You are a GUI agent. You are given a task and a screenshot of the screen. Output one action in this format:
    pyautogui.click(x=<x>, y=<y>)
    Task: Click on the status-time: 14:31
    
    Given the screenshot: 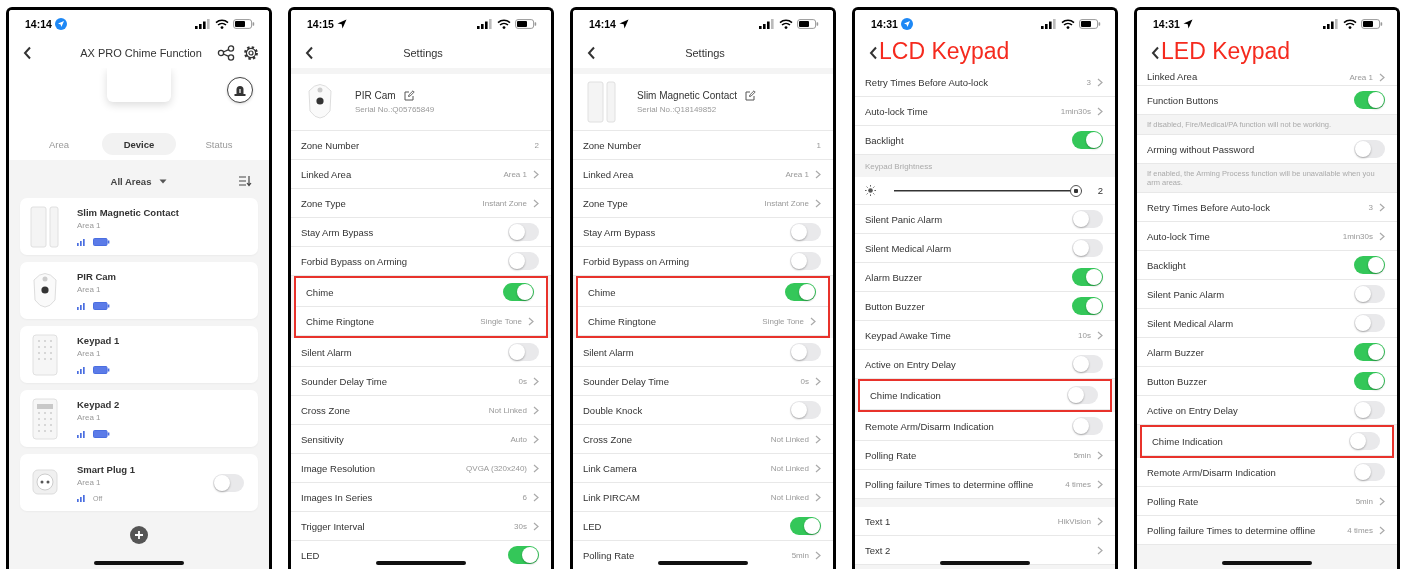 What is the action you would take?
    pyautogui.click(x=1166, y=24)
    